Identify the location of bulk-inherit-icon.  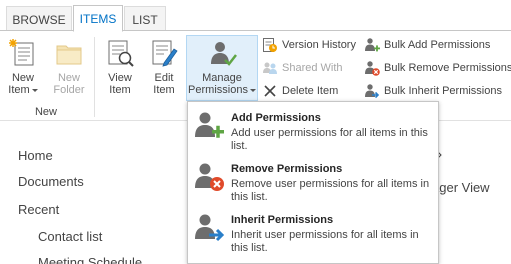
(372, 91).